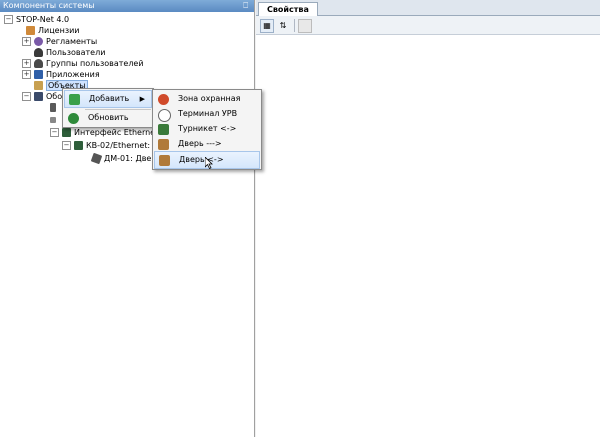 This screenshot has width=600, height=437. I want to click on tree-node-licenses: Лицензии, so click(52, 30).